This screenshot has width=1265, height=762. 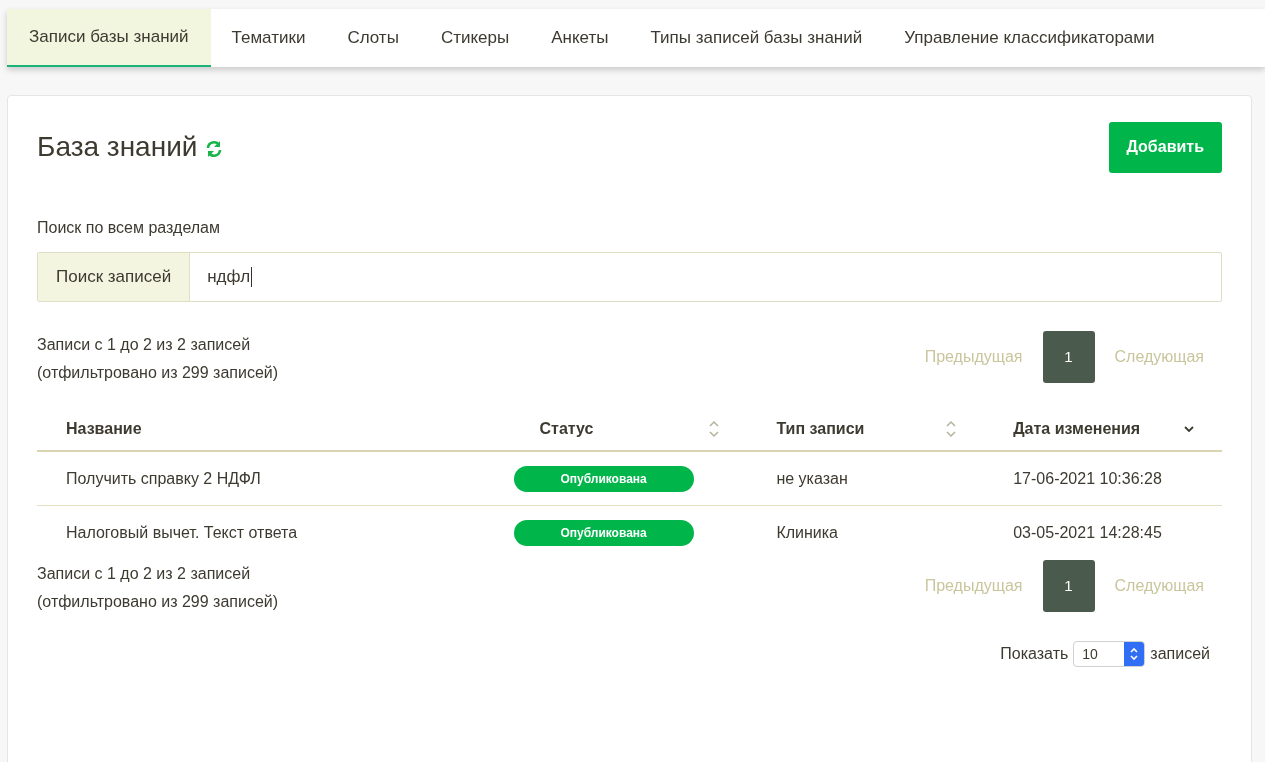 What do you see at coordinates (1180, 654) in the screenshot?
I see `entries-label: записей` at bounding box center [1180, 654].